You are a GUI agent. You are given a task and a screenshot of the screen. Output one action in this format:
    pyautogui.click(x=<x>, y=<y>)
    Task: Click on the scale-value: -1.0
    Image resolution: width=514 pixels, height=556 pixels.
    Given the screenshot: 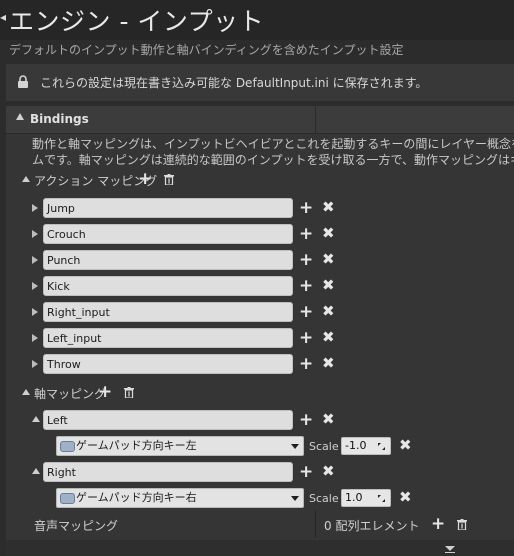 What is the action you would take?
    pyautogui.click(x=356, y=445)
    